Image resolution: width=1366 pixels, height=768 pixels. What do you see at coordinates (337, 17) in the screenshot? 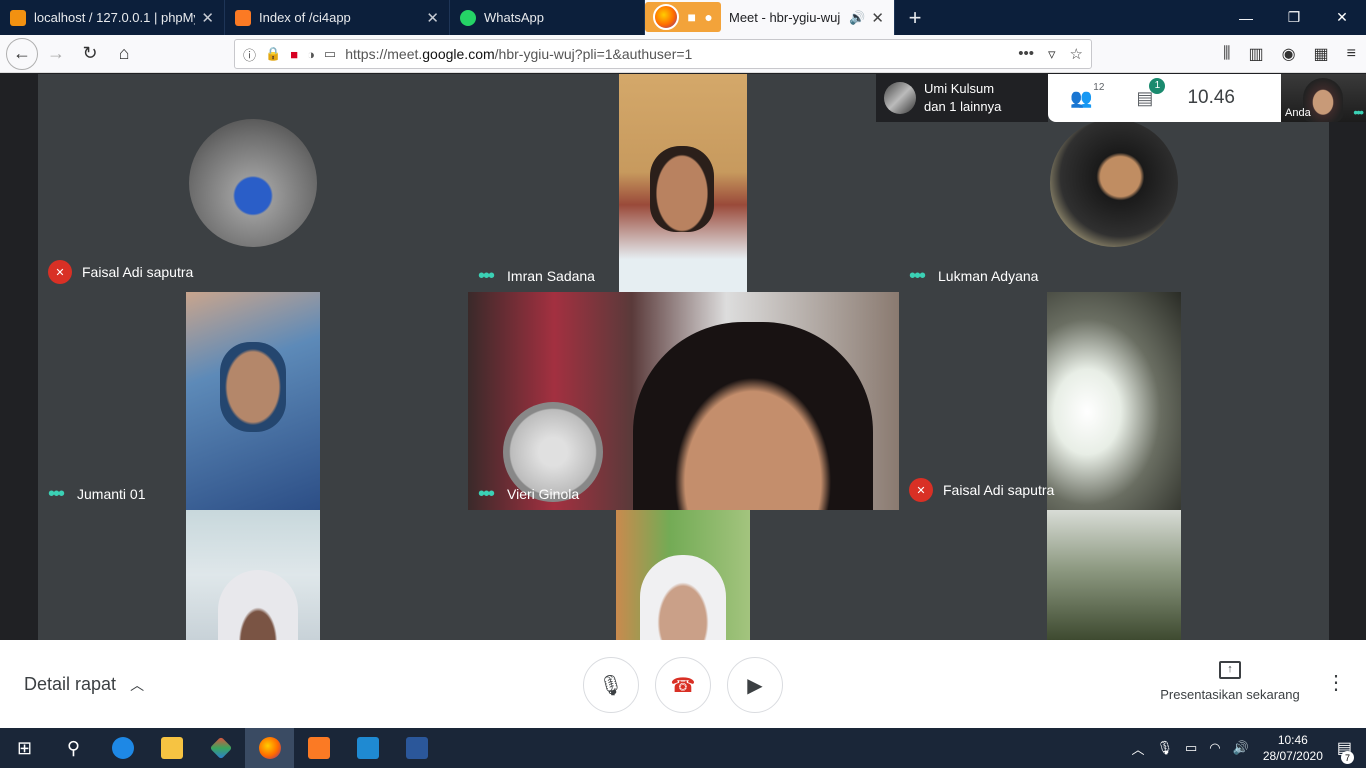
I see `tab-ci4app: Index of /ci4app ✕` at bounding box center [337, 17].